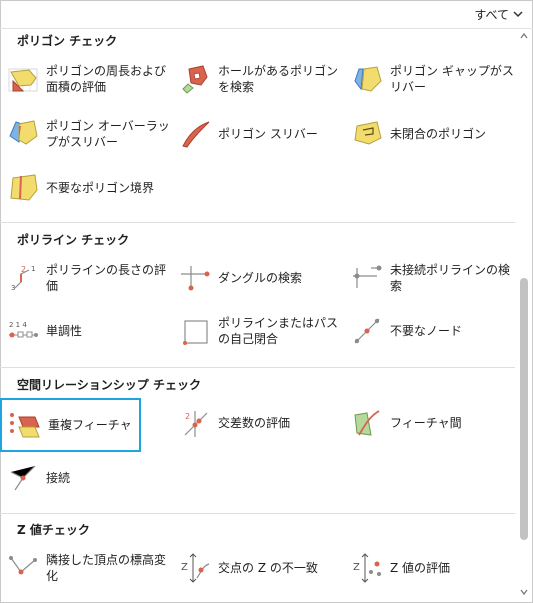 The width and height of the screenshot is (533, 603). I want to click on z-mismatch-icon: Z, so click(195, 568).